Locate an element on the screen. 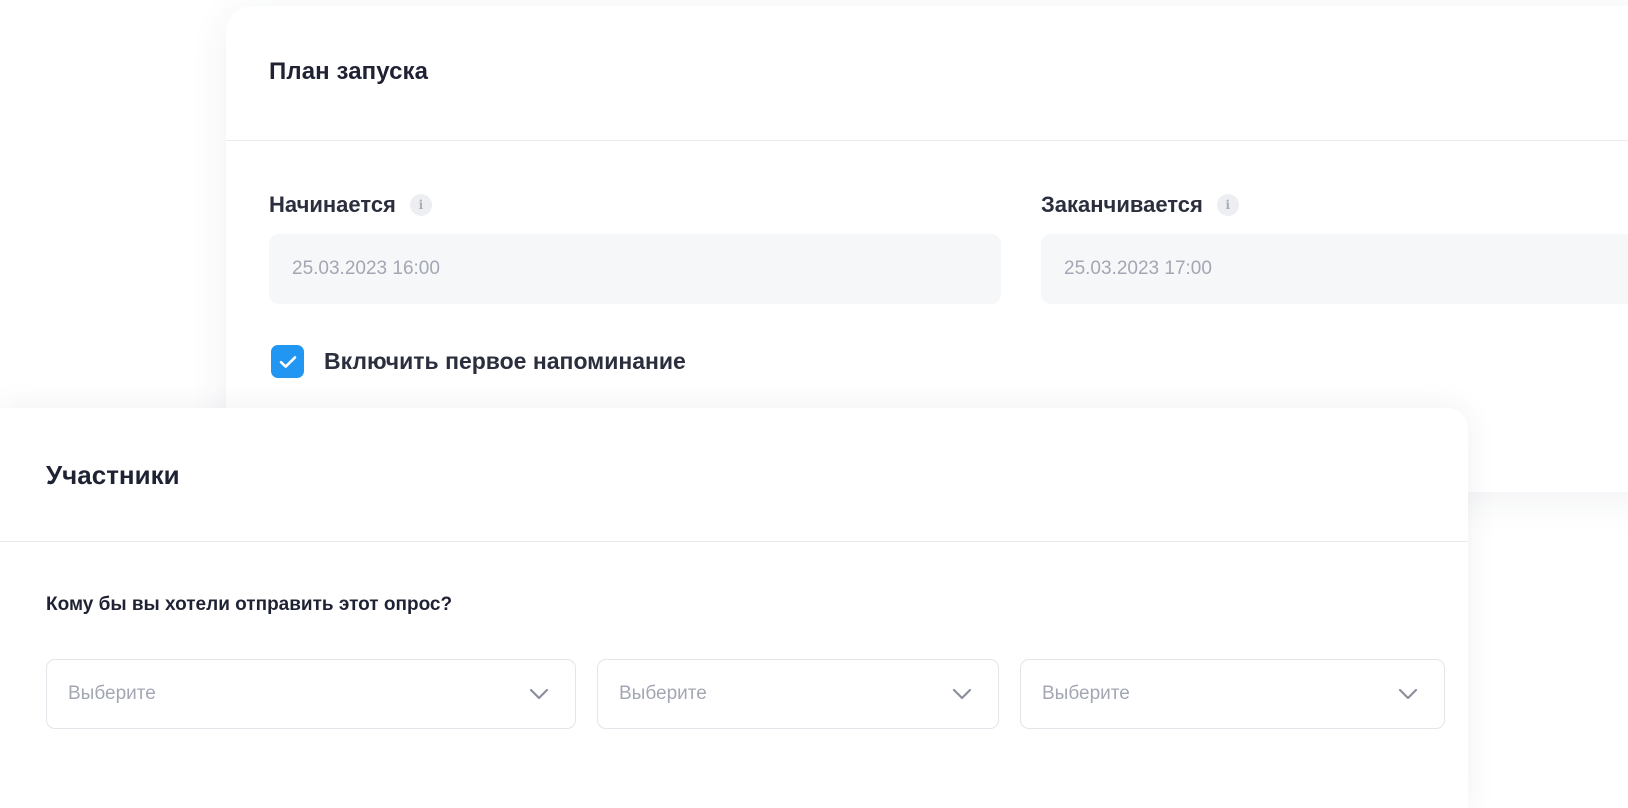  end-label-text: Заканчивается is located at coordinates (1122, 204).